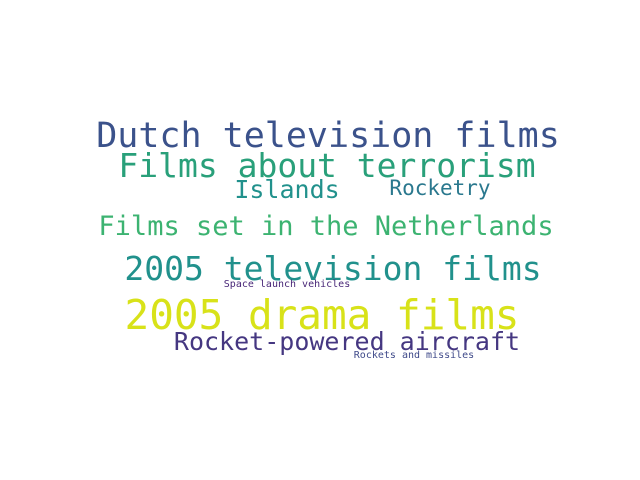 The height and width of the screenshot is (480, 640). I want to click on word-islands: Islands, so click(287, 189).